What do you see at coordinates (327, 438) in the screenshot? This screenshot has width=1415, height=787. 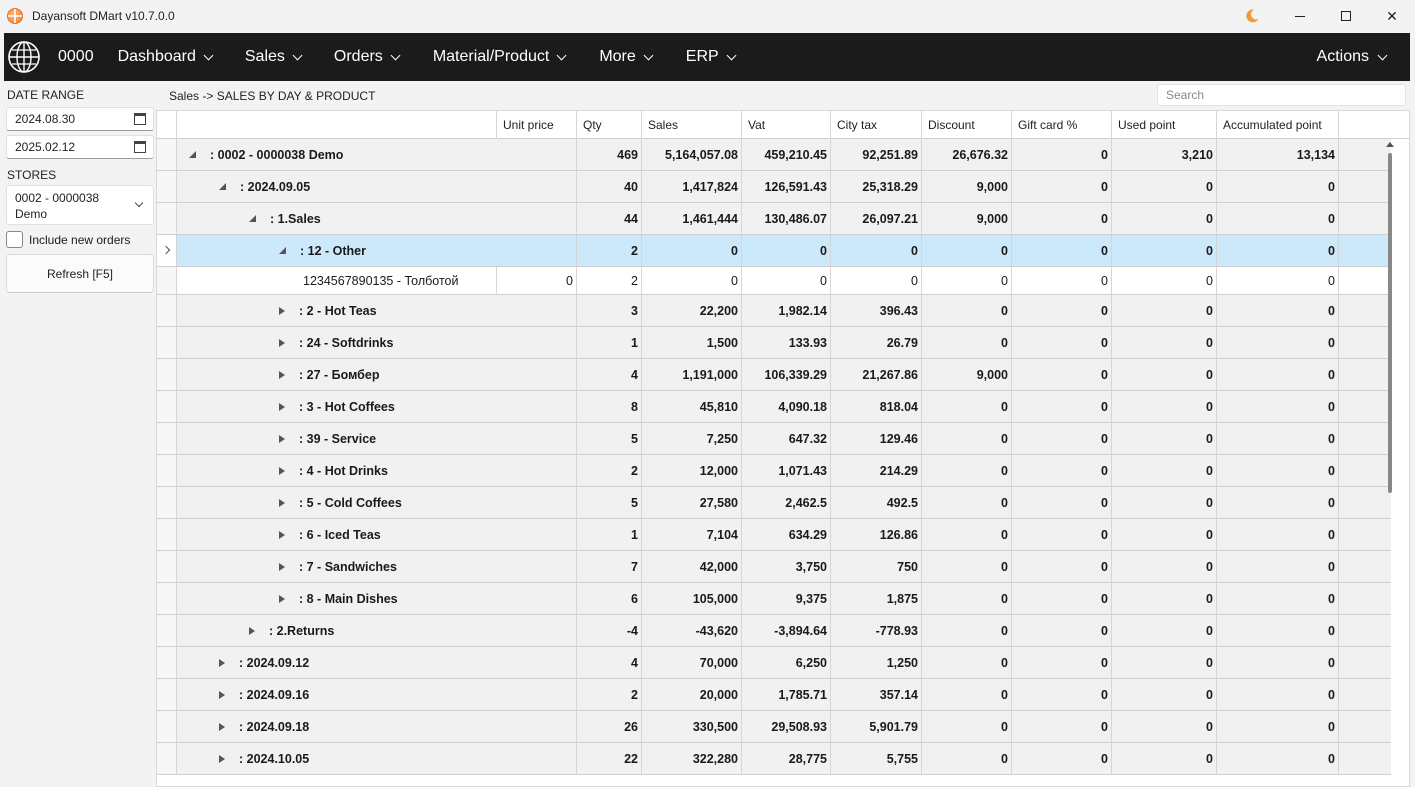 I see `group-label: : 39 - Service` at bounding box center [327, 438].